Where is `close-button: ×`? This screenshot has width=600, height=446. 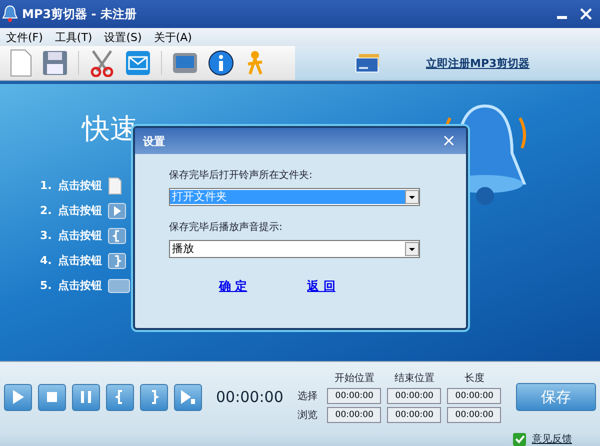 close-button: × is located at coordinates (449, 141).